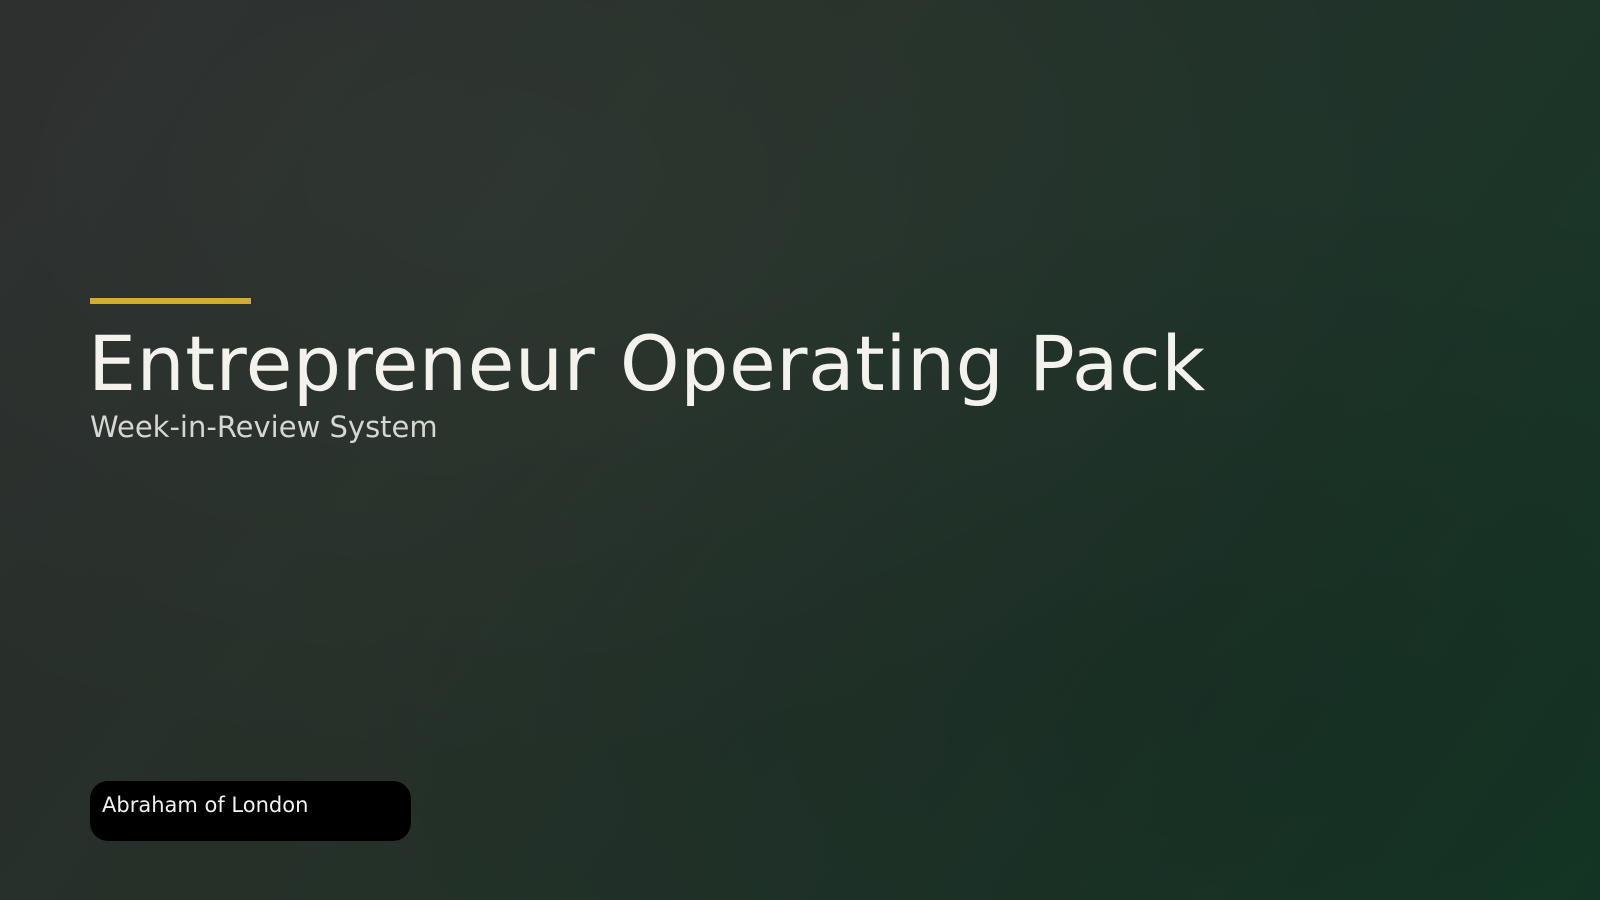 The height and width of the screenshot is (900, 1600). I want to click on author-name: Abraham of London, so click(205, 805).